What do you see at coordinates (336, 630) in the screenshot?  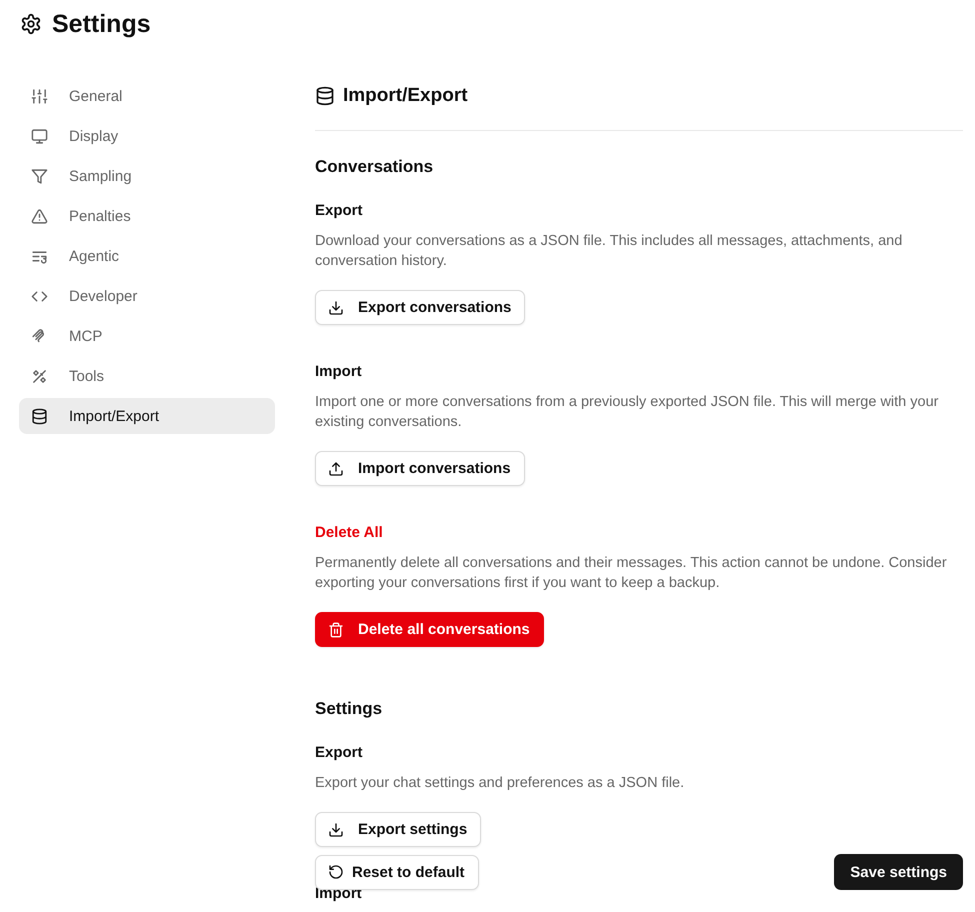 I see `trash-icon` at bounding box center [336, 630].